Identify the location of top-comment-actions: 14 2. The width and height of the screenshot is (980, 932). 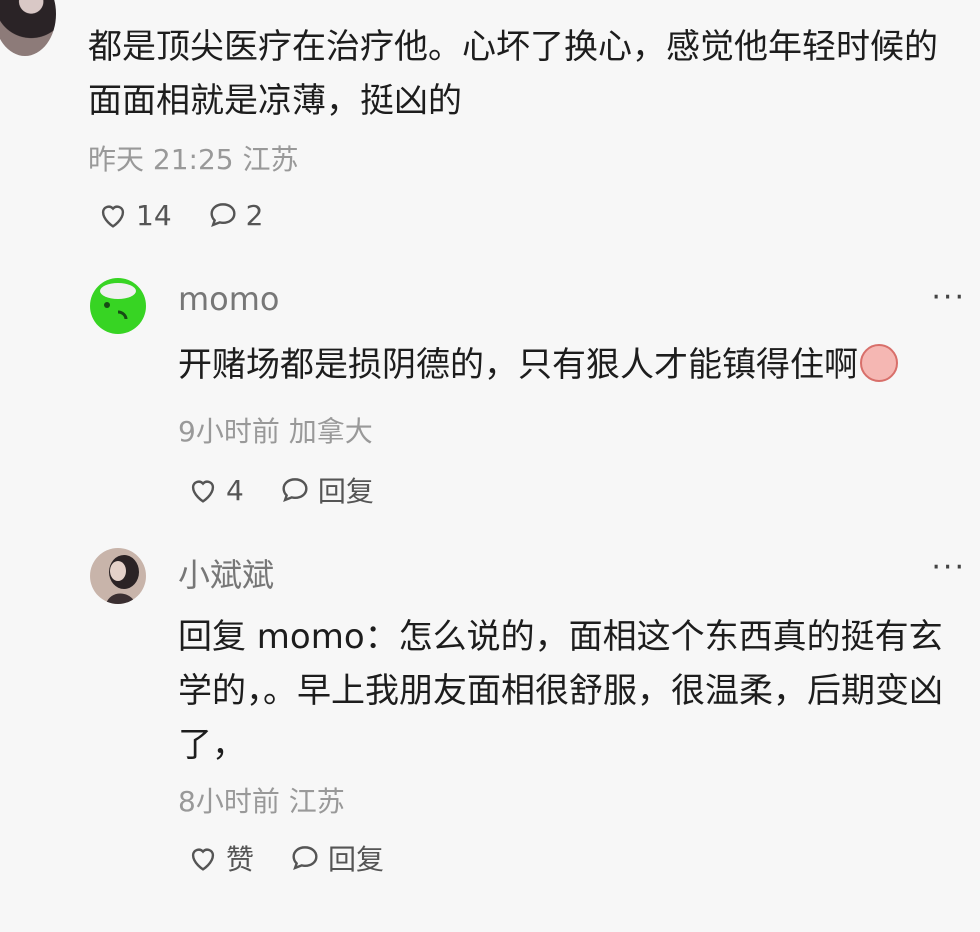
(196, 215).